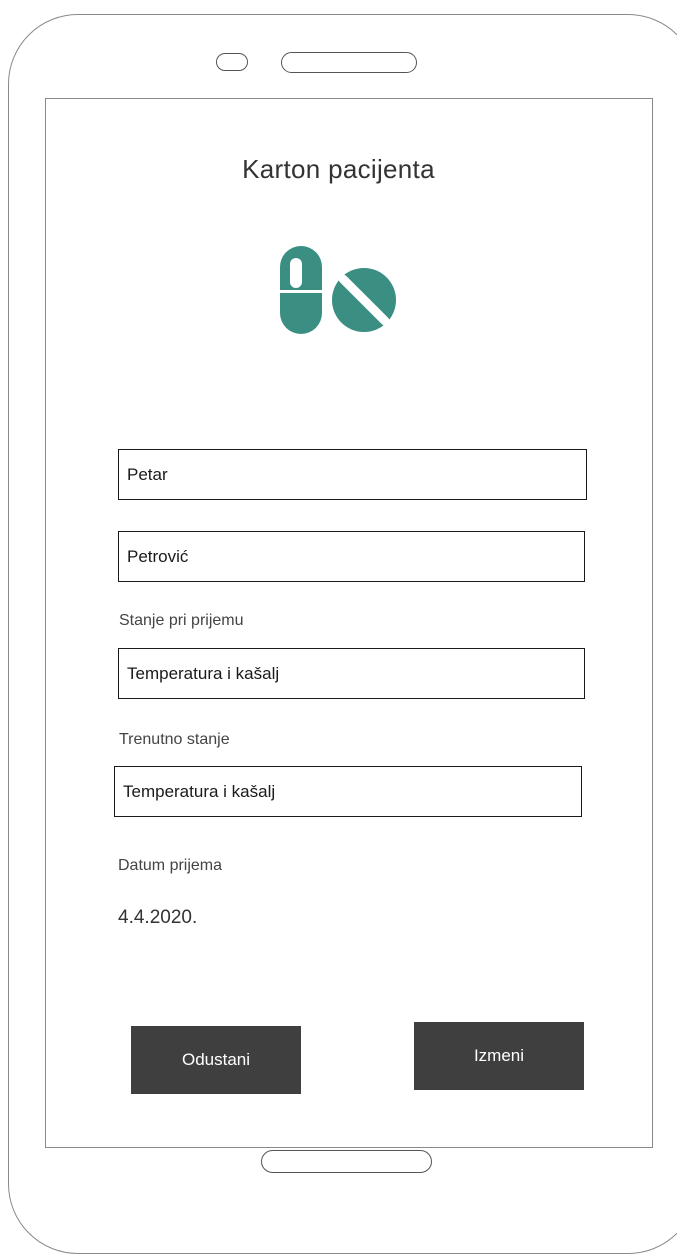  I want to click on pills-icon, so click(338, 290).